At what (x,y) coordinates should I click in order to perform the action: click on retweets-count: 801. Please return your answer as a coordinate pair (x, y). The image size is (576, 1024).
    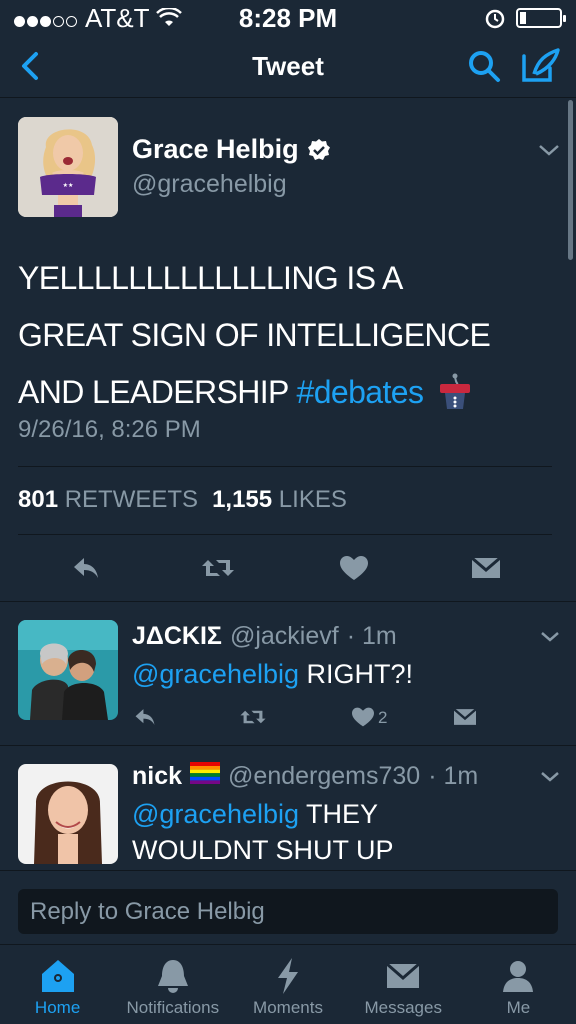
    Looking at the image, I should click on (38, 499).